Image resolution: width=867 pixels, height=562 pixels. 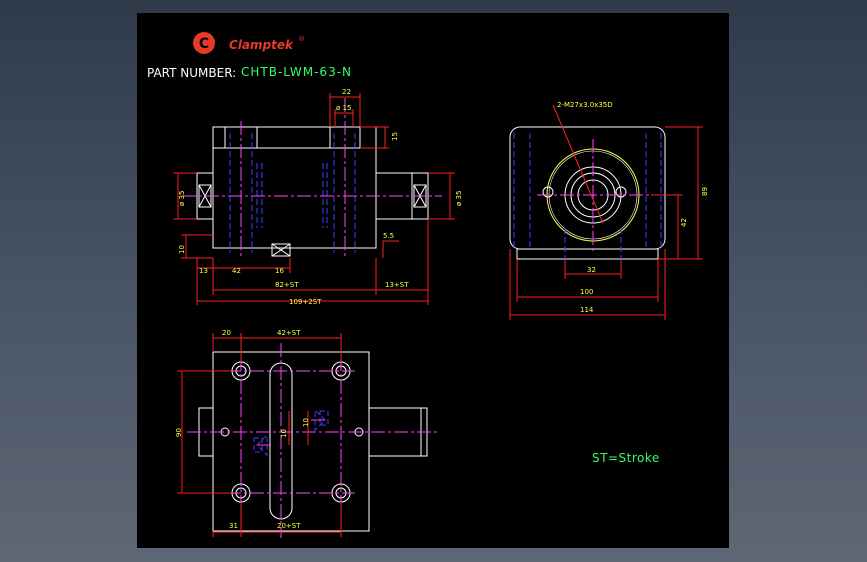 What do you see at coordinates (459, 198) in the screenshot?
I see `dim-dia-35-right: ø 35` at bounding box center [459, 198].